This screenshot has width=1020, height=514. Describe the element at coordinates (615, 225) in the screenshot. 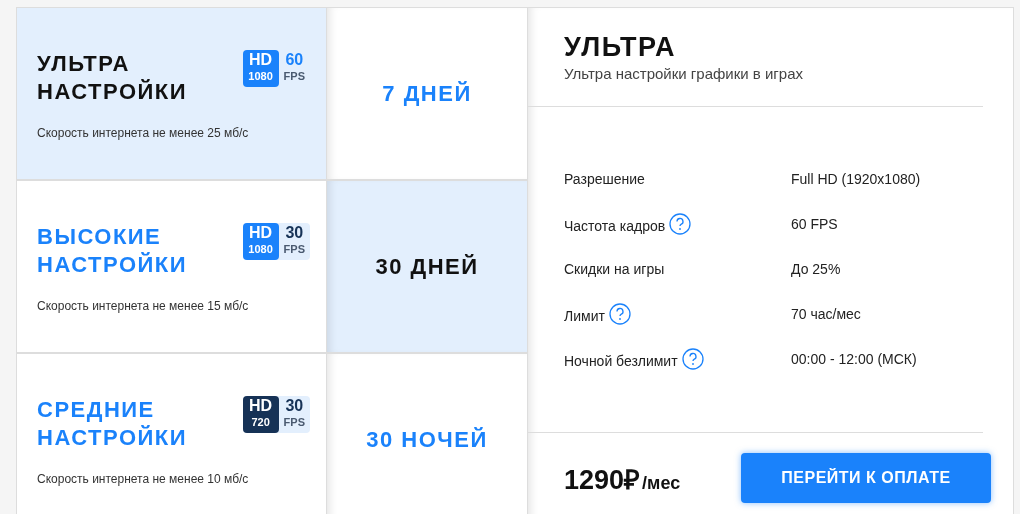

I see `spec-label: Частота кадров` at that location.